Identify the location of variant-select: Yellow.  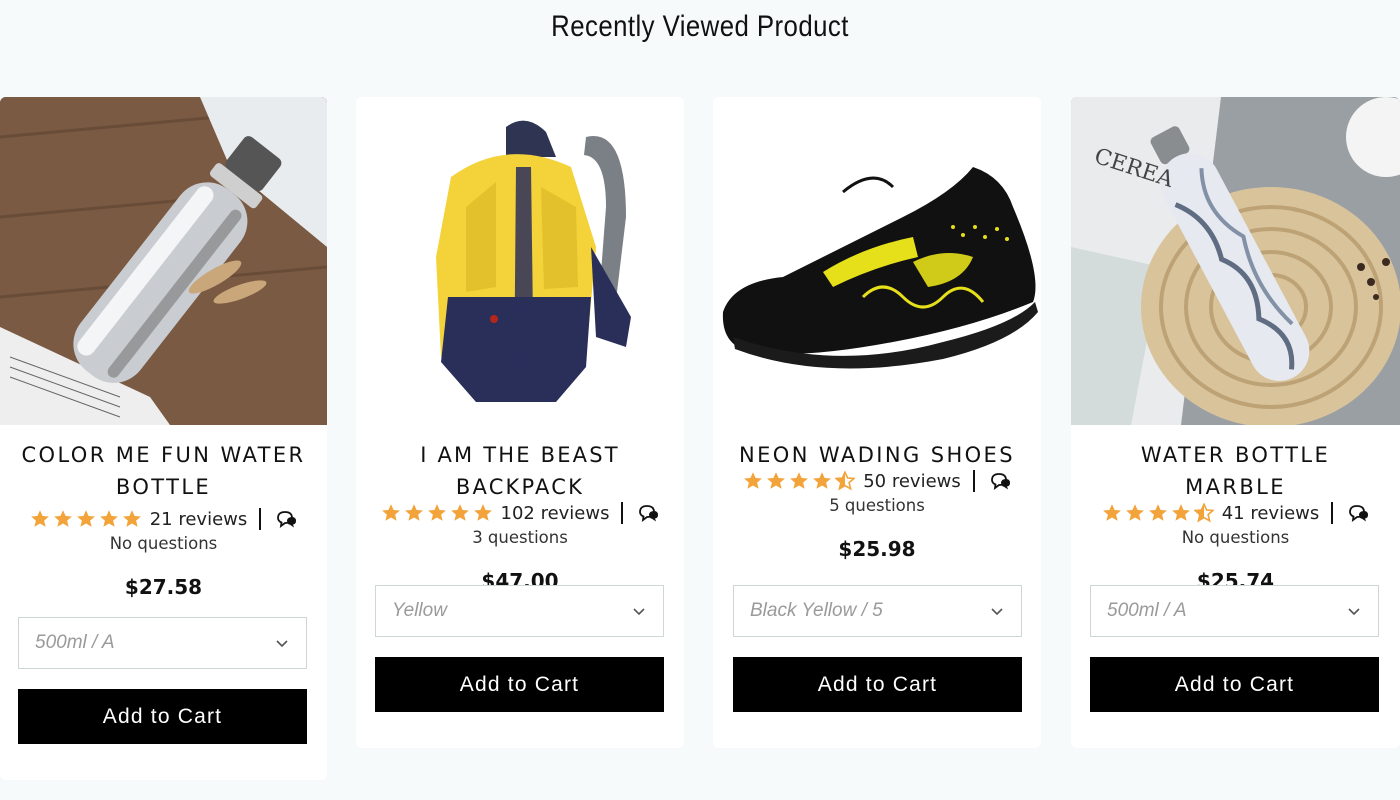
(519, 611).